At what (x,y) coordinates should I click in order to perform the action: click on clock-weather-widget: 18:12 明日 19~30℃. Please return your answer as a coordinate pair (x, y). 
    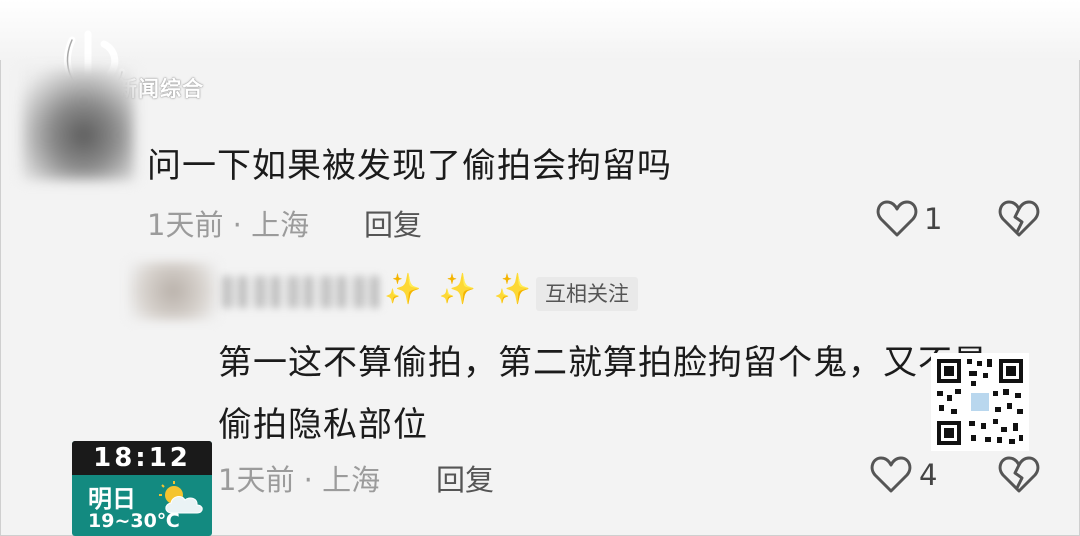
    Looking at the image, I should click on (142, 488).